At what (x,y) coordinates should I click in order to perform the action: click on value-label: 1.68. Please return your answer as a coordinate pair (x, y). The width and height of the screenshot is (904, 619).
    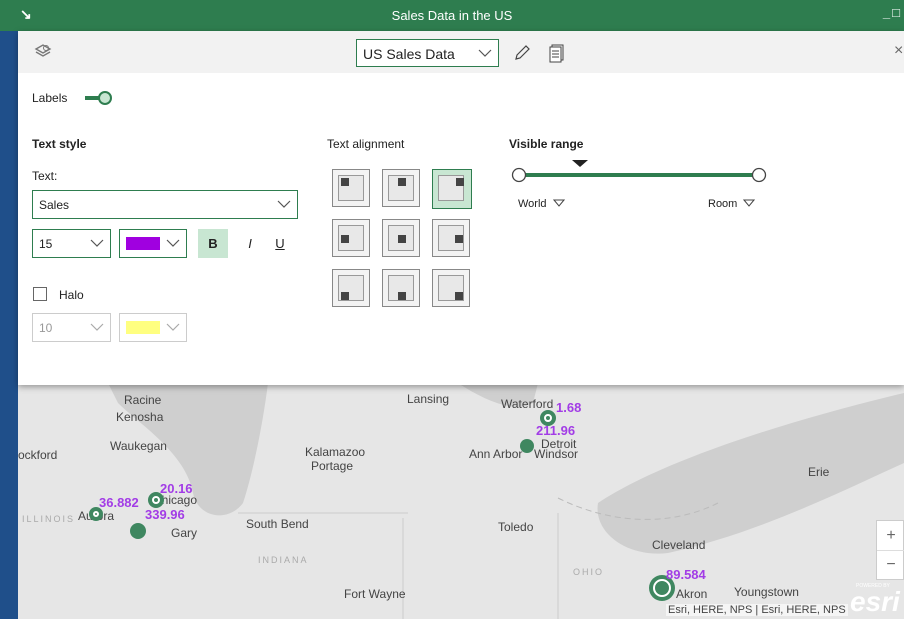
    Looking at the image, I should click on (569, 407).